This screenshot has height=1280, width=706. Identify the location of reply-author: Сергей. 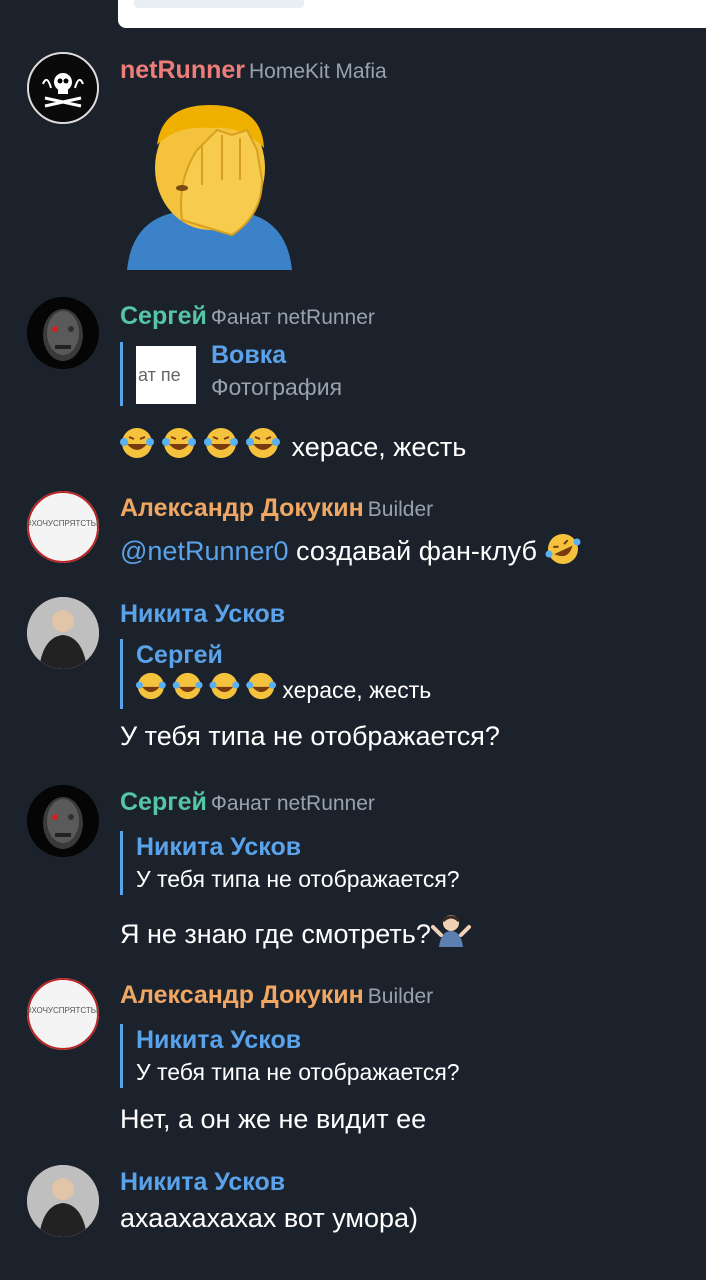
(179, 655).